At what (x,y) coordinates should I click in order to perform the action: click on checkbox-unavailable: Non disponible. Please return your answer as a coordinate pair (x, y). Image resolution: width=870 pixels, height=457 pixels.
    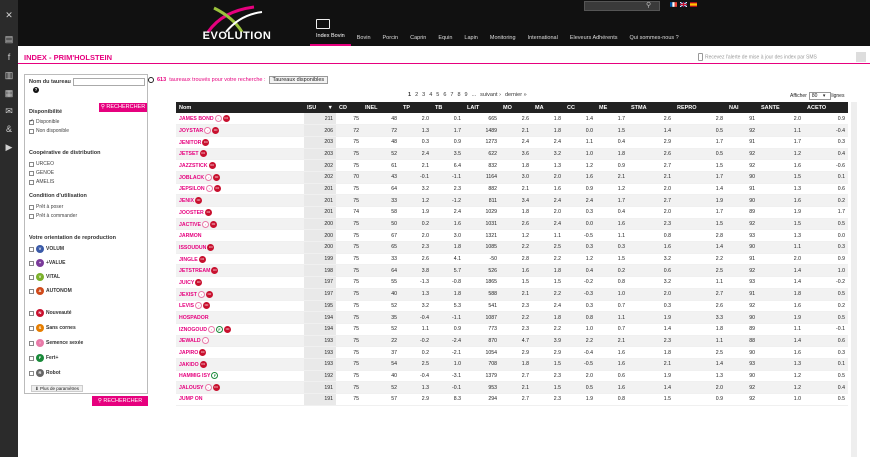
    Looking at the image, I should click on (49, 131).